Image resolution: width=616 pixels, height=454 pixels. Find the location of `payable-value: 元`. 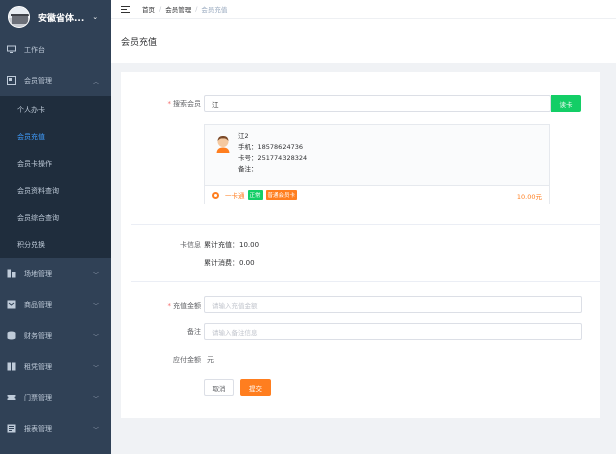

payable-value: 元 is located at coordinates (210, 360).